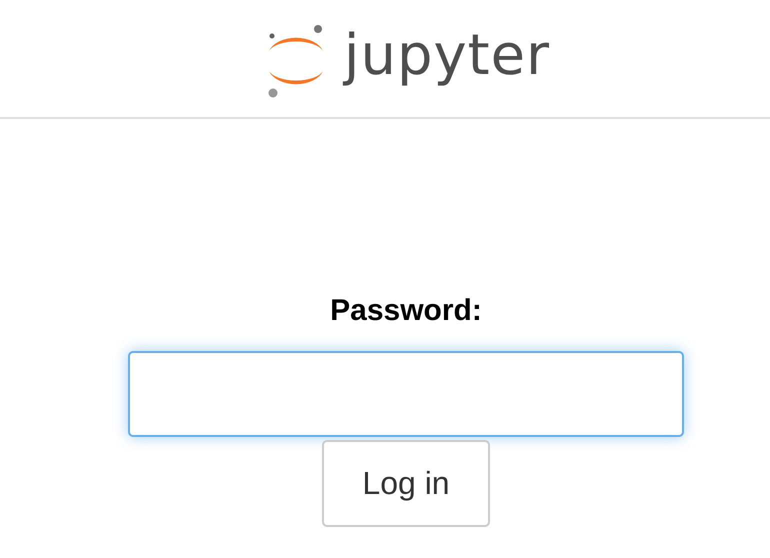 Image resolution: width=770 pixels, height=558 pixels. I want to click on password-label: Password:, so click(406, 311).